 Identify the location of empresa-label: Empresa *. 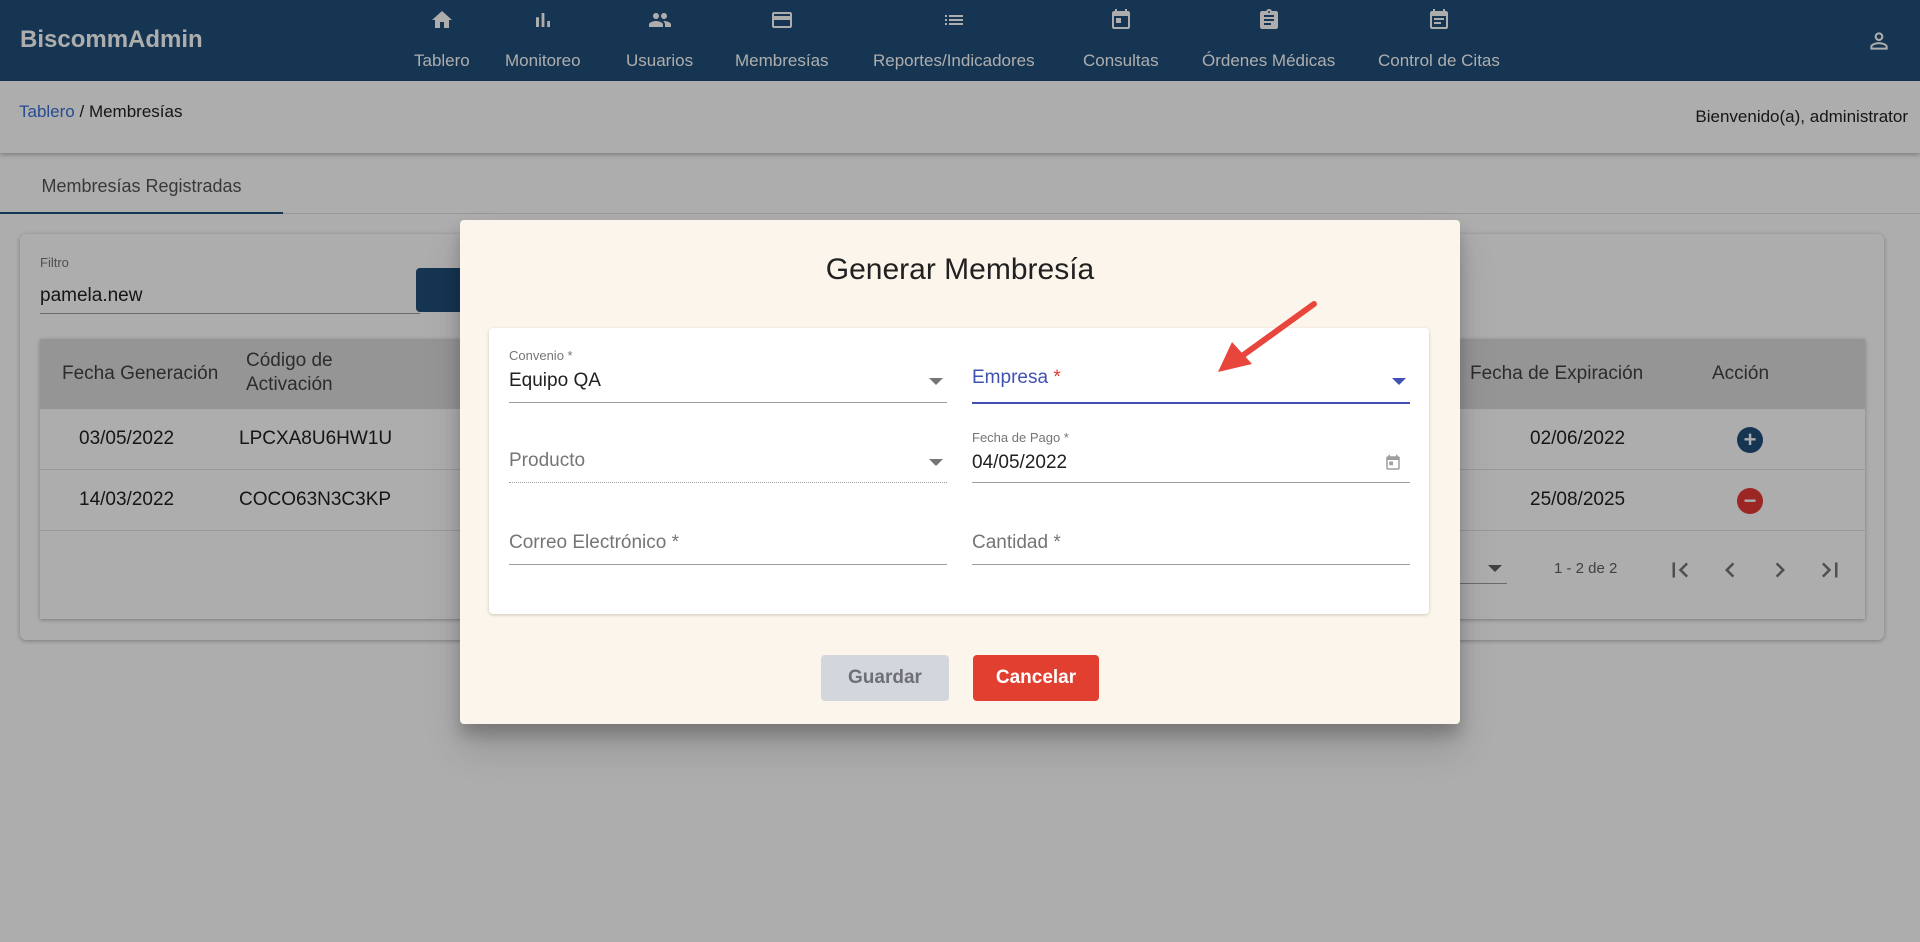
(1016, 377).